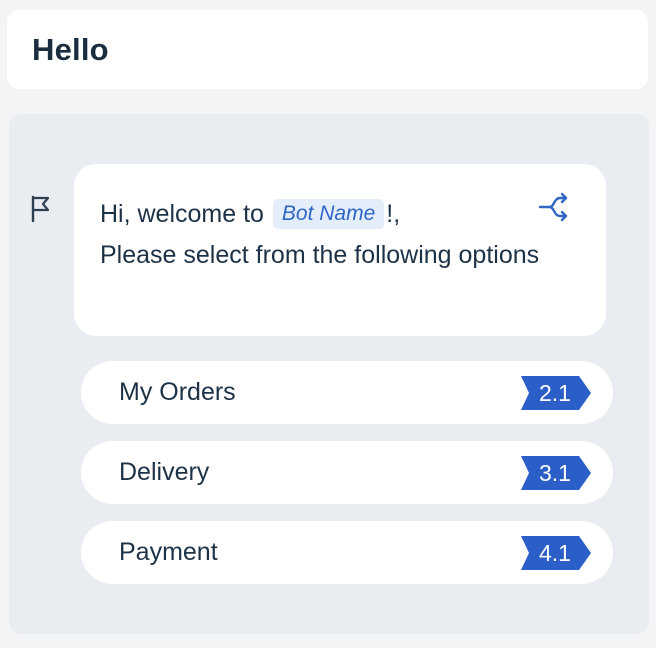 This screenshot has width=656, height=648. I want to click on option-label: Payment, so click(168, 552).